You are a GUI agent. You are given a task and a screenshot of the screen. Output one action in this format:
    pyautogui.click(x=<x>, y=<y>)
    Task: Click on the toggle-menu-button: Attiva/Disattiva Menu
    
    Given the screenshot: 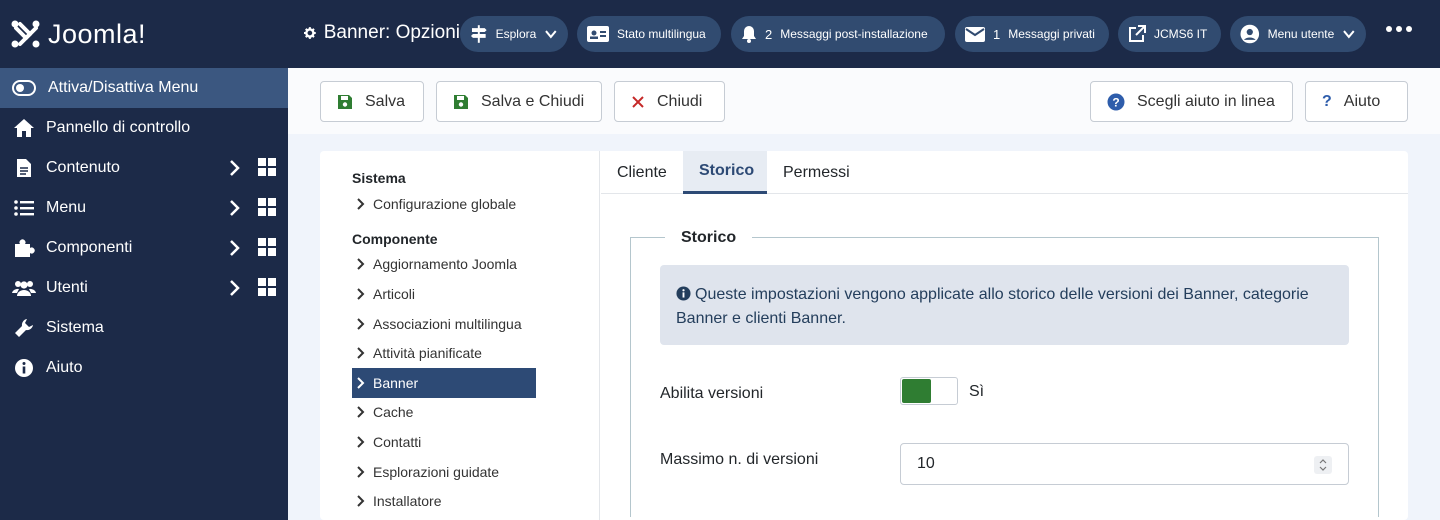 What is the action you would take?
    pyautogui.click(x=144, y=88)
    